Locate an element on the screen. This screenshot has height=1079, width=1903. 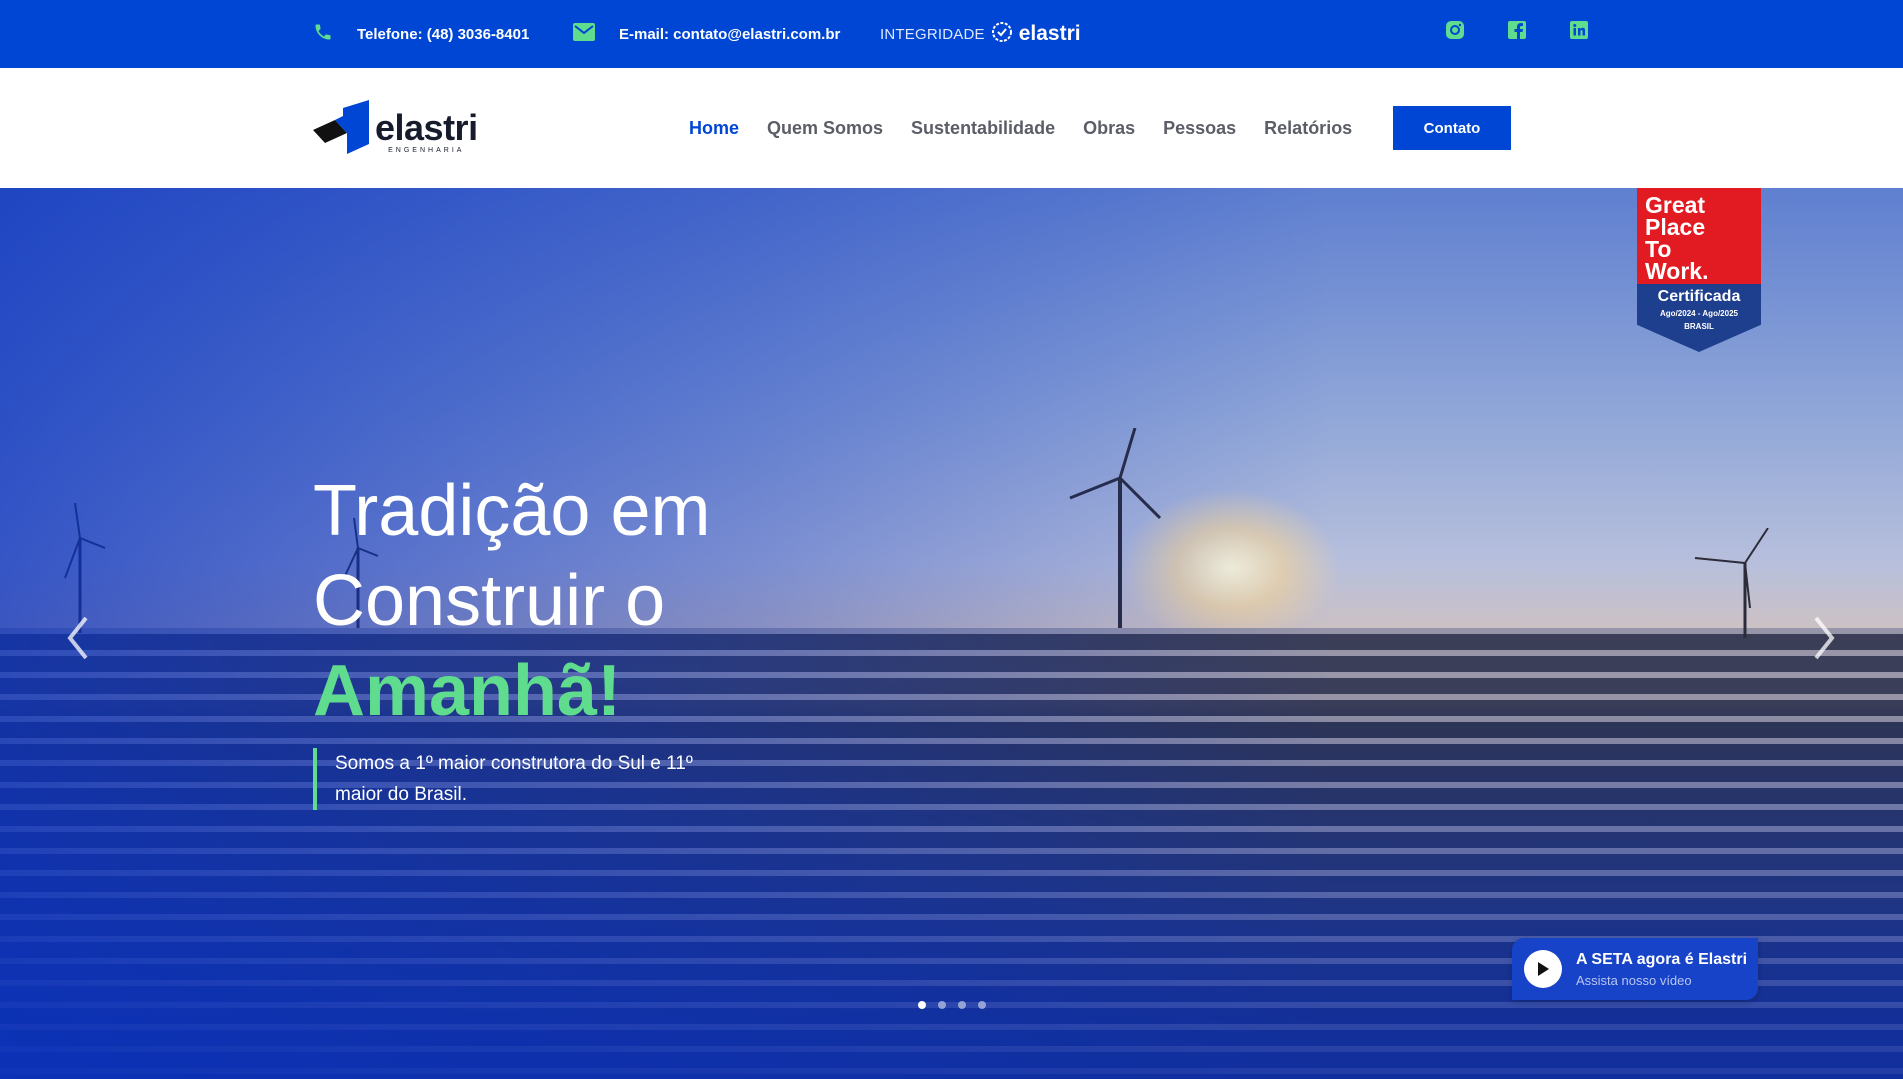
gptw-ribbon: Certificada Ago/2024 - Ago/2025 BRASIL is located at coordinates (1699, 318).